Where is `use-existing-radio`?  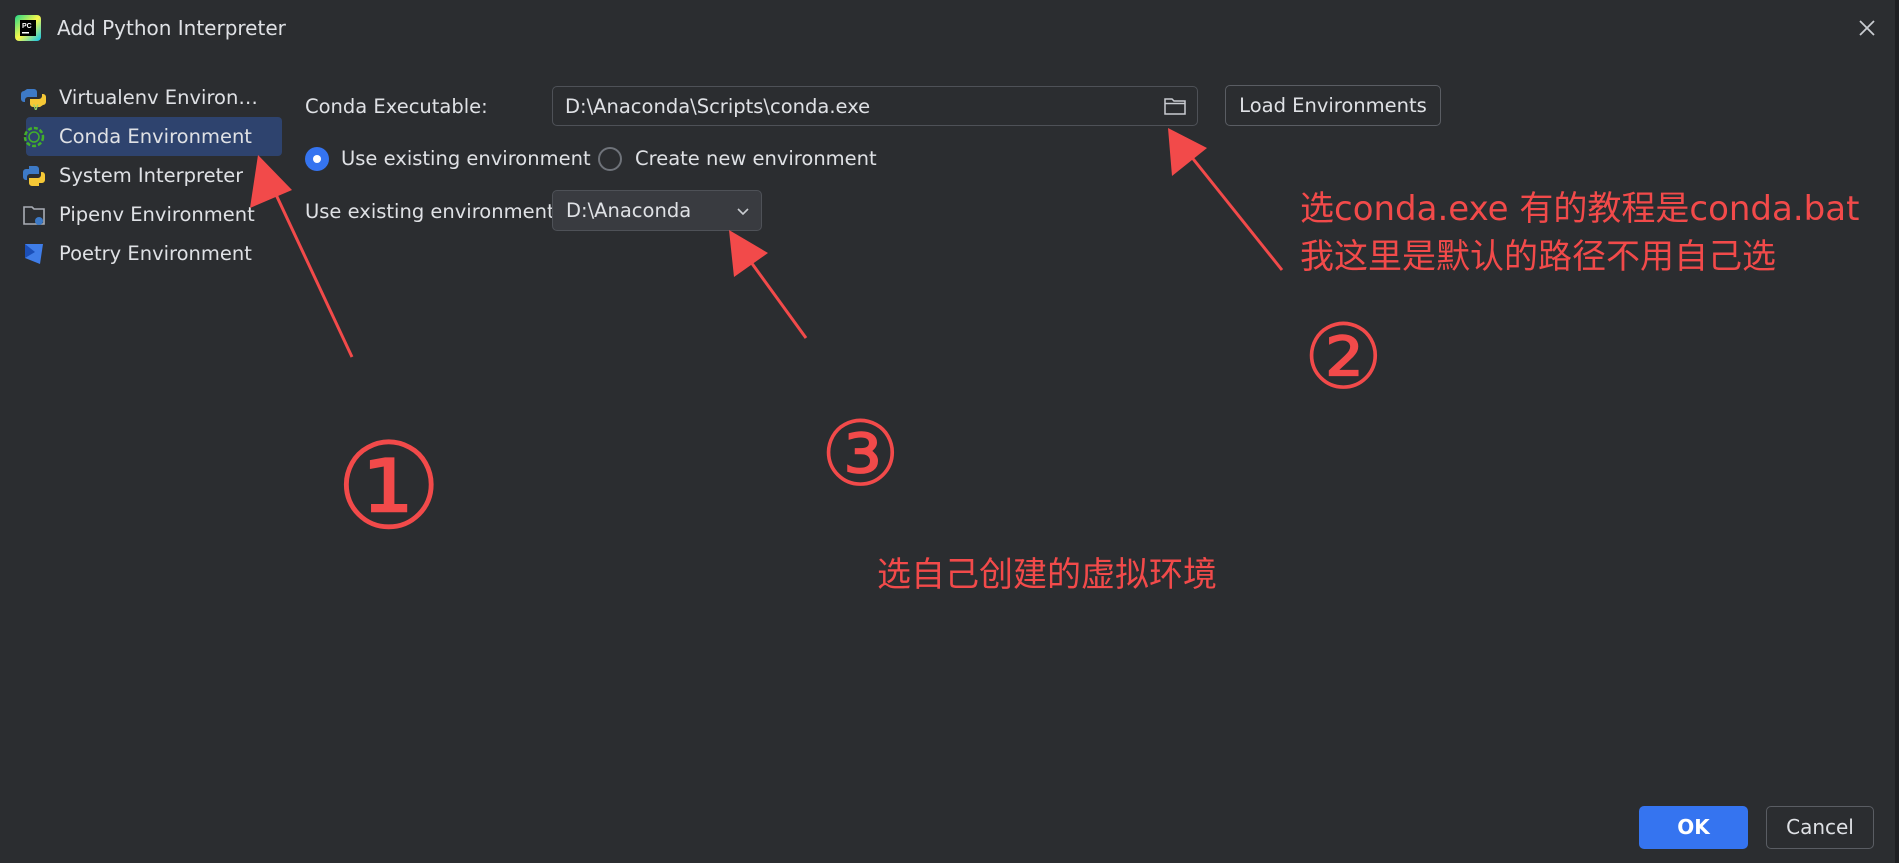 use-existing-radio is located at coordinates (317, 159).